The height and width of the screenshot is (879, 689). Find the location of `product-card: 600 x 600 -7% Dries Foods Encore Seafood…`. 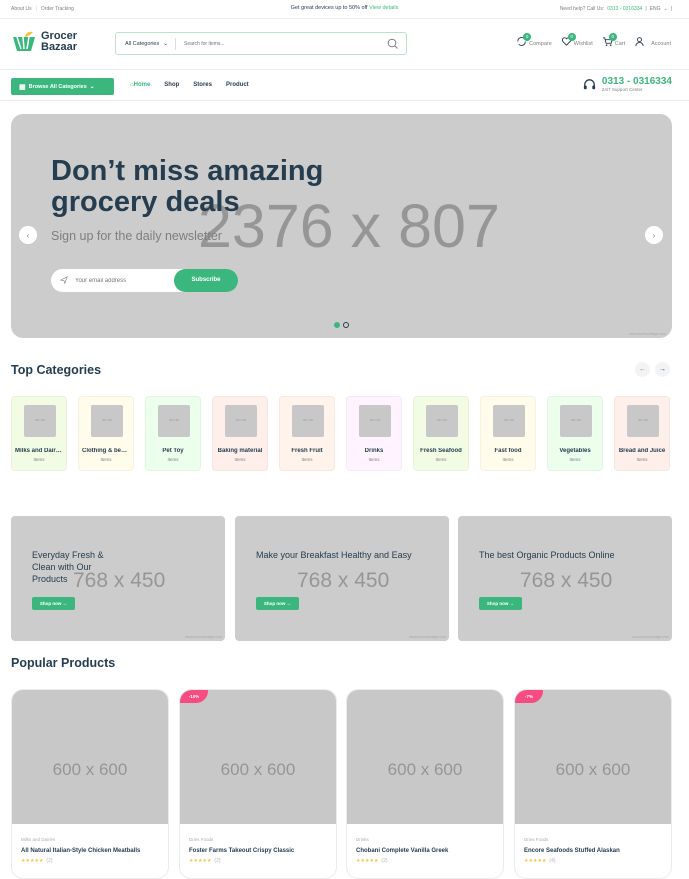

product-card: 600 x 600 -7% Dries Foods Encore Seafood… is located at coordinates (593, 784).